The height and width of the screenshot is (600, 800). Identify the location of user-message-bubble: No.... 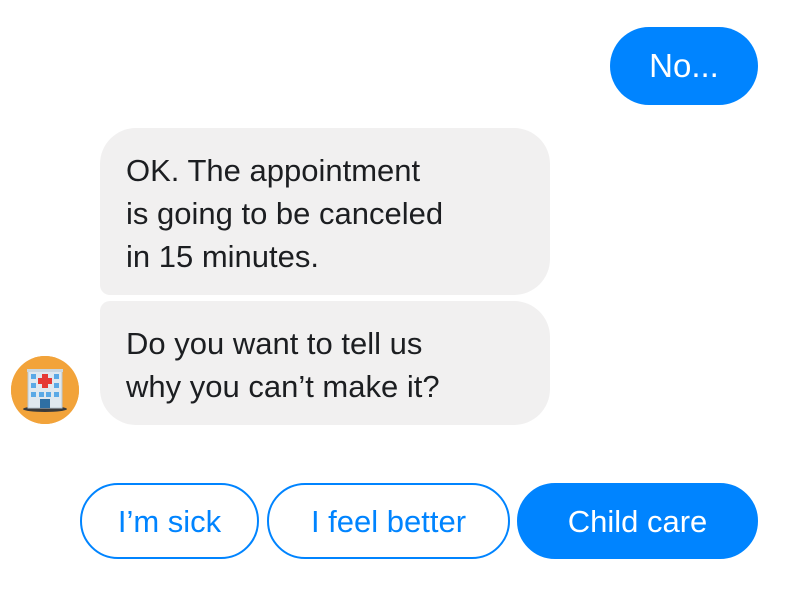
(684, 66).